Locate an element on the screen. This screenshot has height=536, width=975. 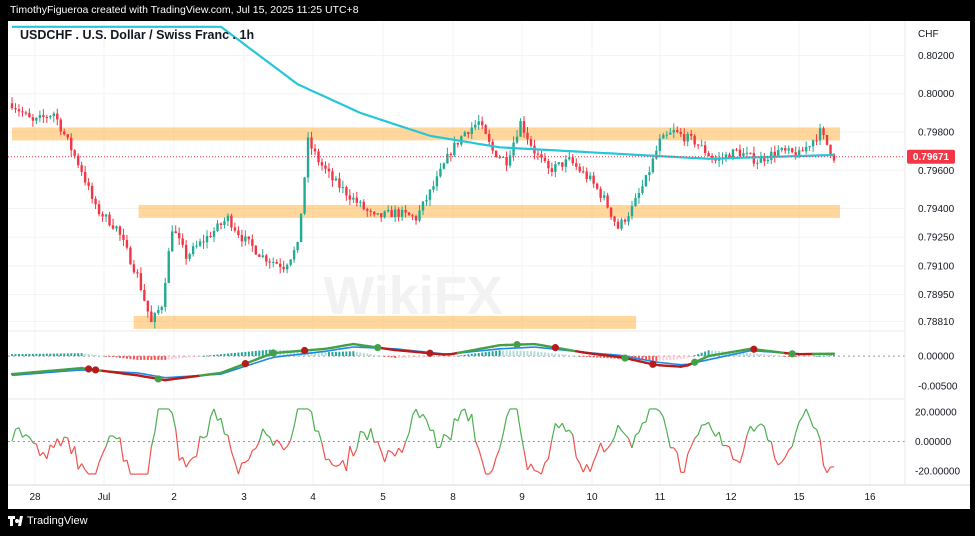
time-tick-label: 16 is located at coordinates (870, 497).